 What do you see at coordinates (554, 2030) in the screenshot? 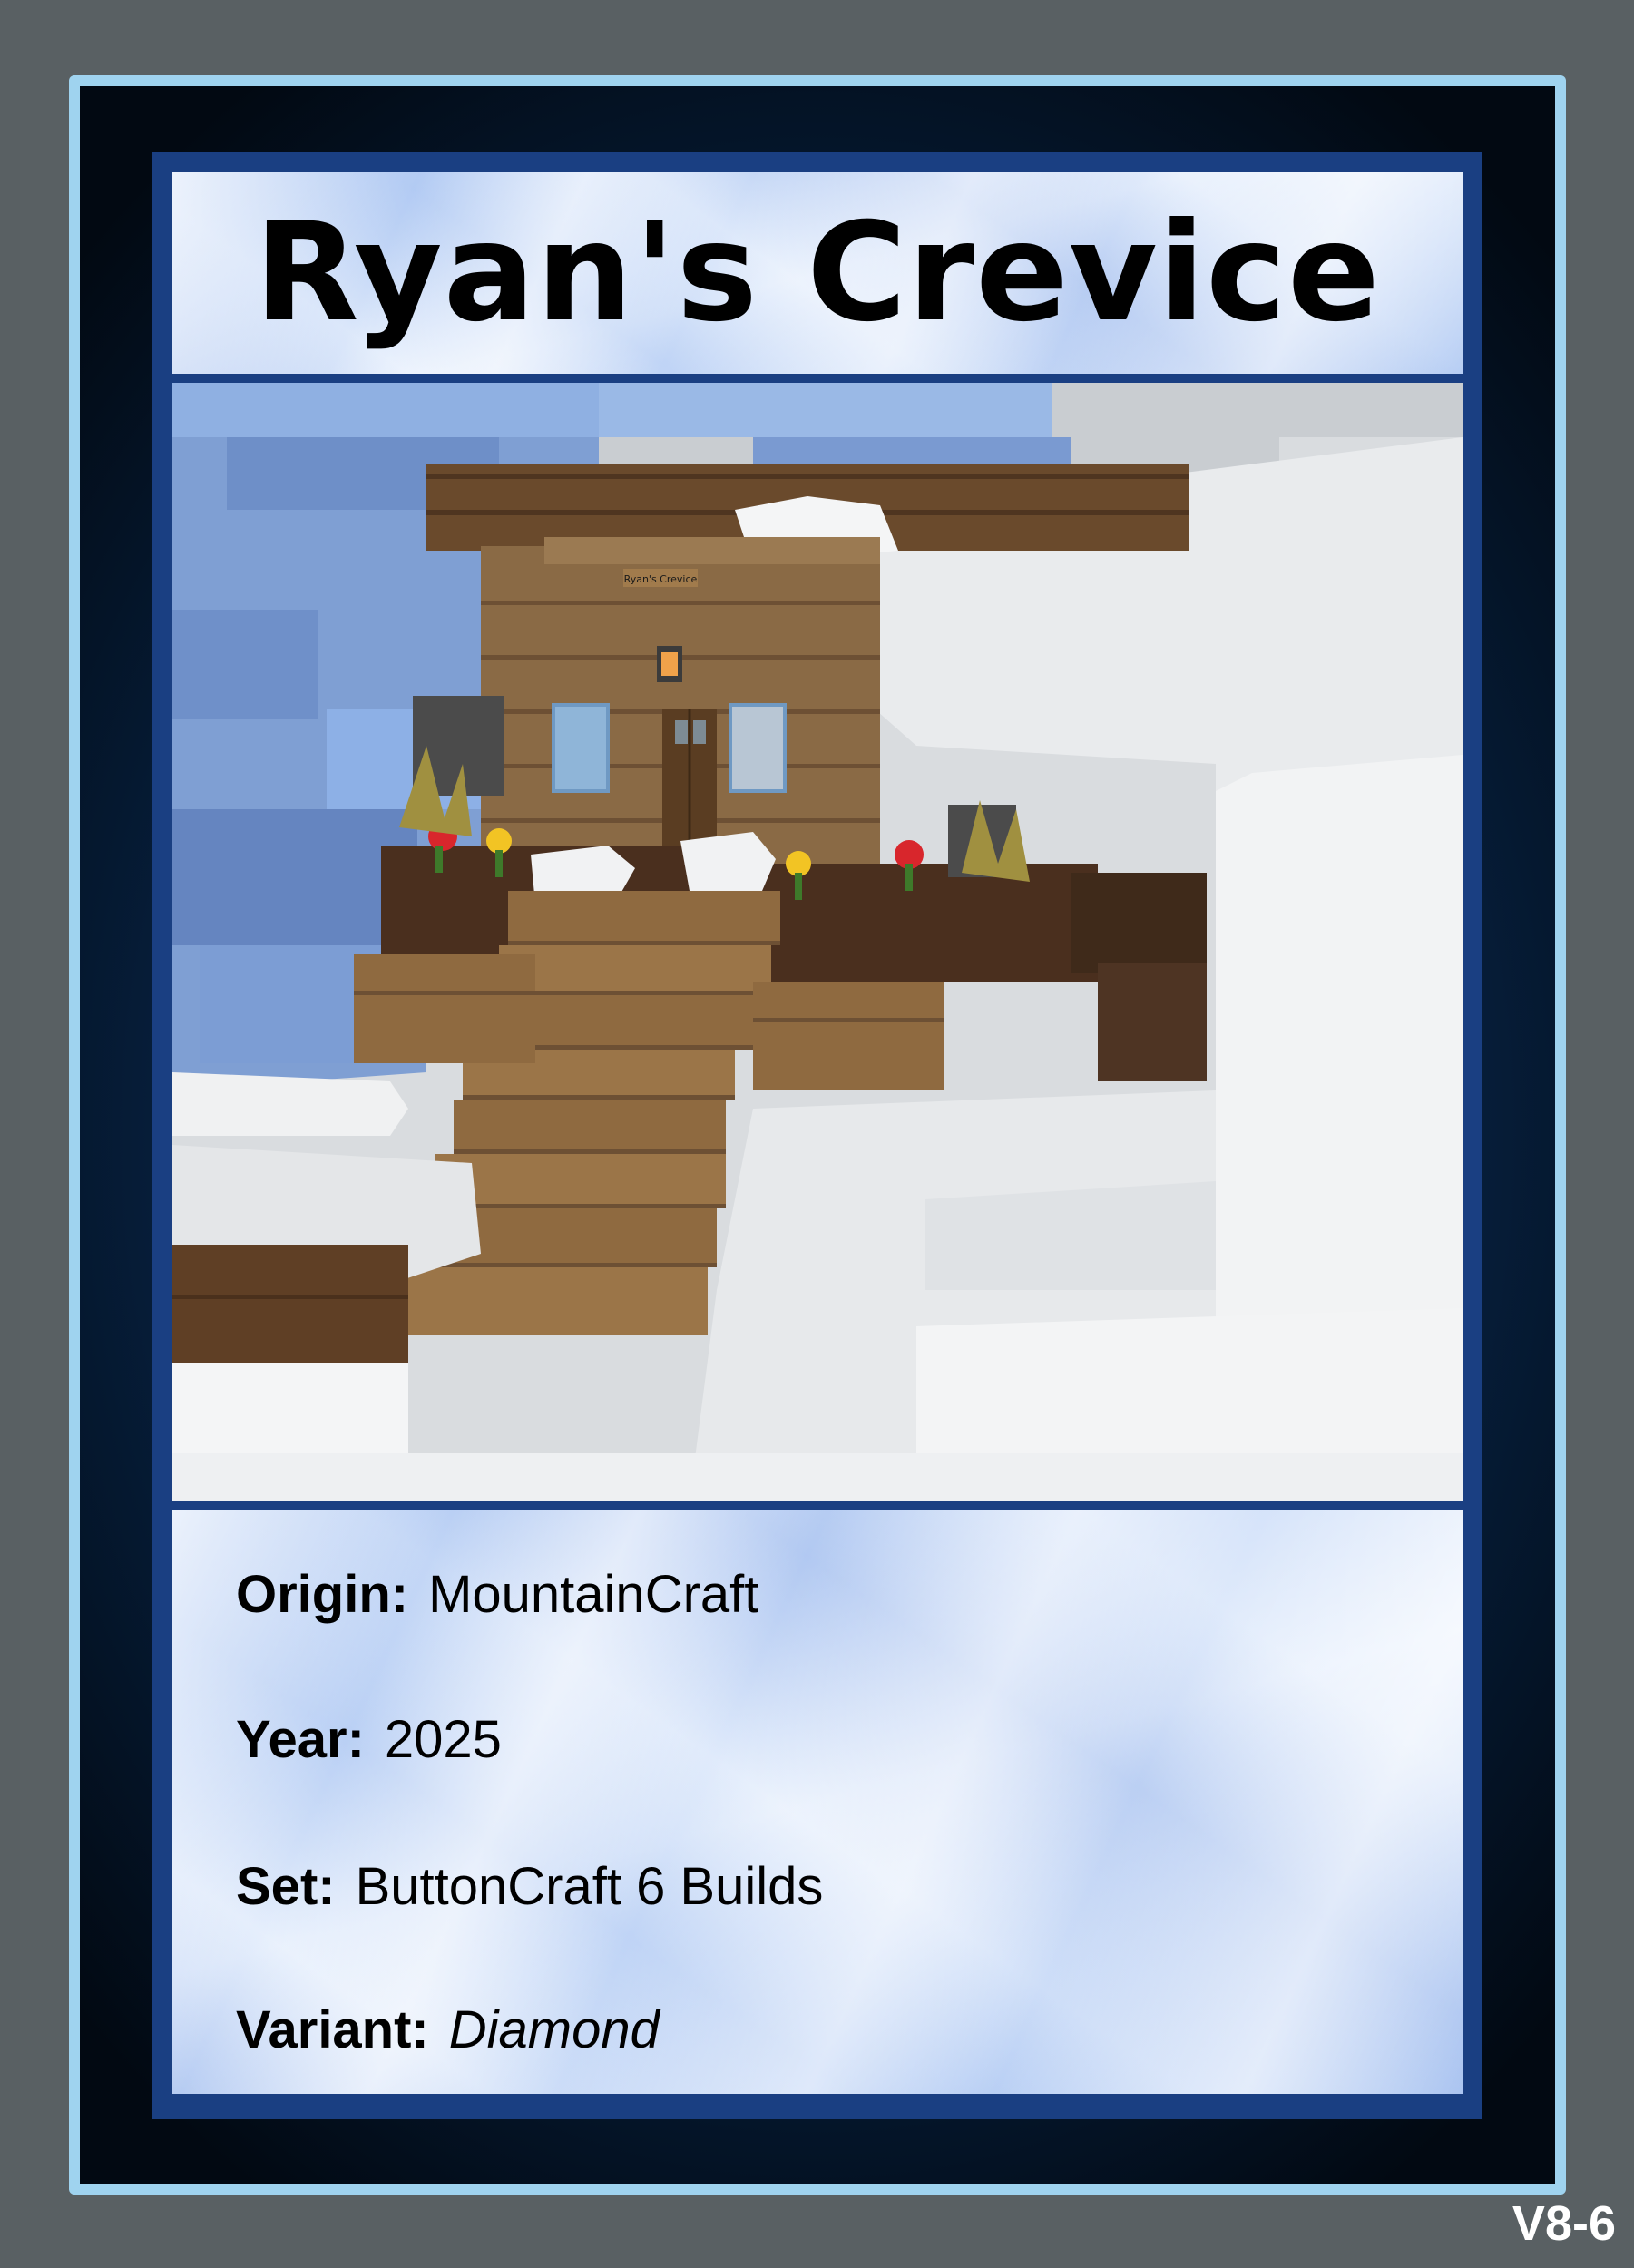
I see `variant-value: Diamond` at bounding box center [554, 2030].